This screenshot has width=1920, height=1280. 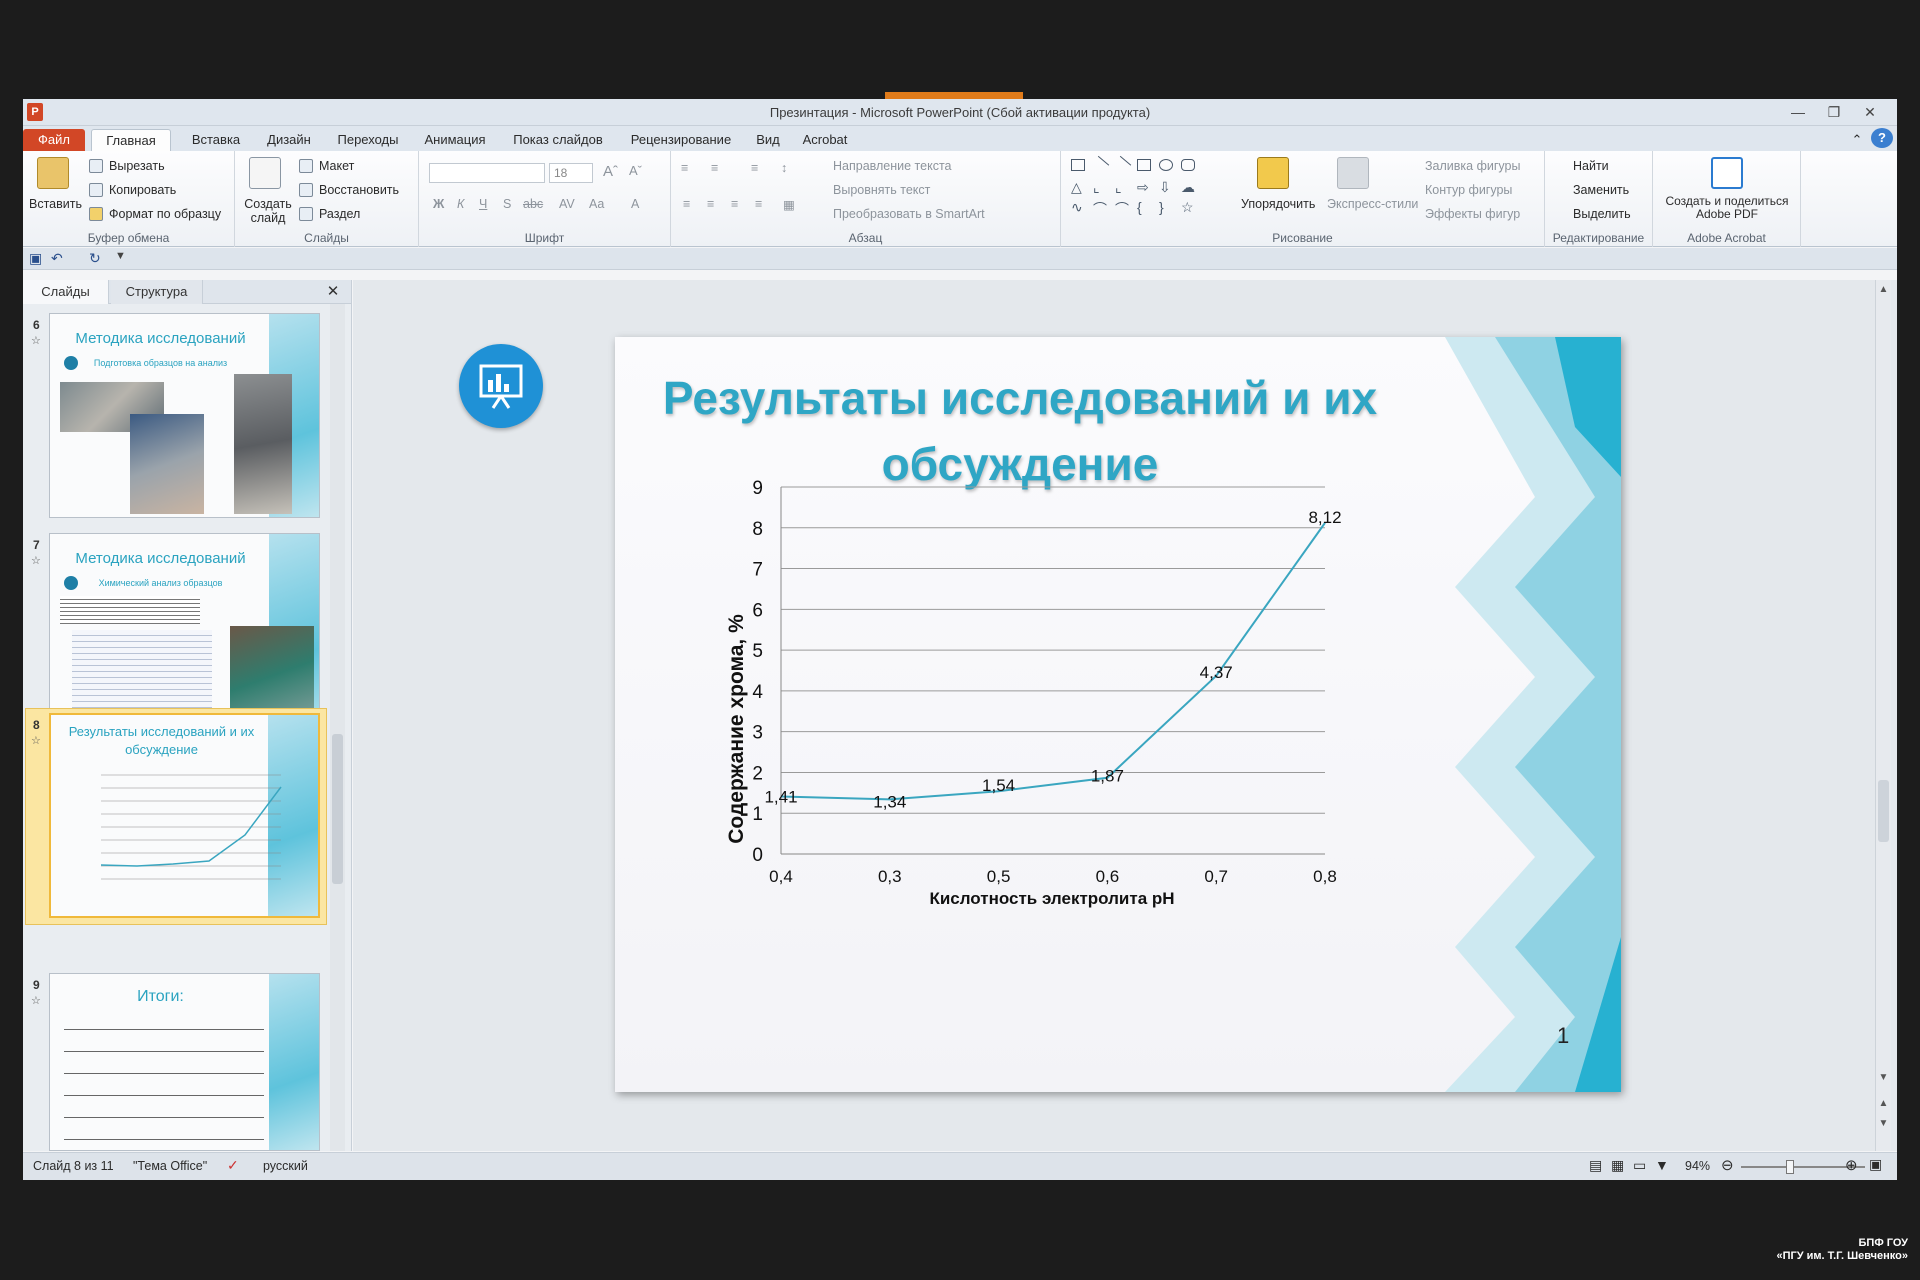 What do you see at coordinates (337, 727) in the screenshot?
I see `panel-scrollbar` at bounding box center [337, 727].